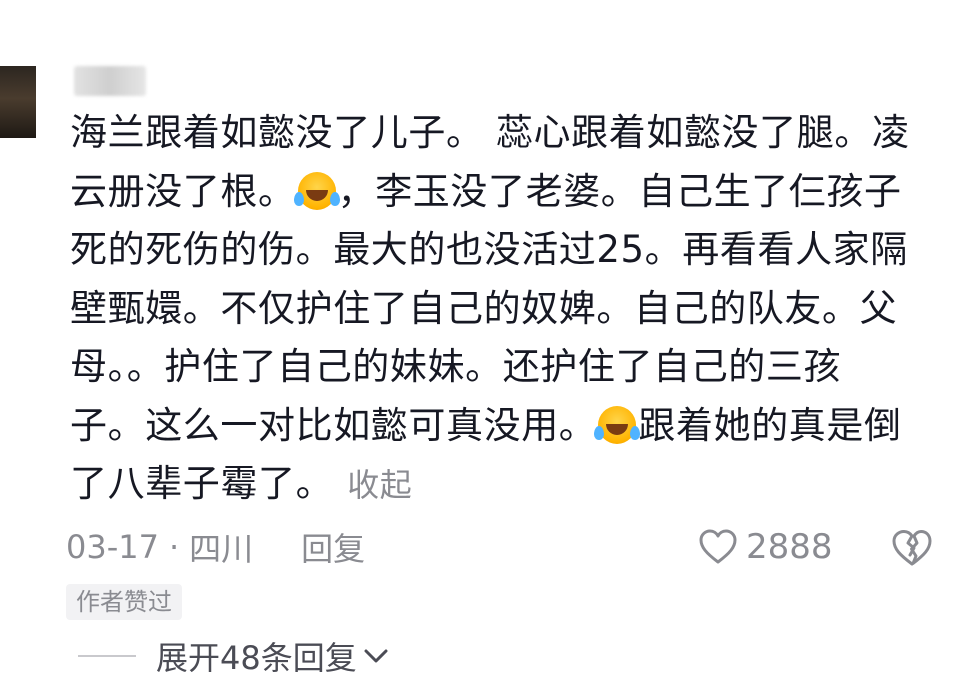 The image size is (956, 683). Describe the element at coordinates (379, 485) in the screenshot. I see `collapse-link: 收起` at that location.